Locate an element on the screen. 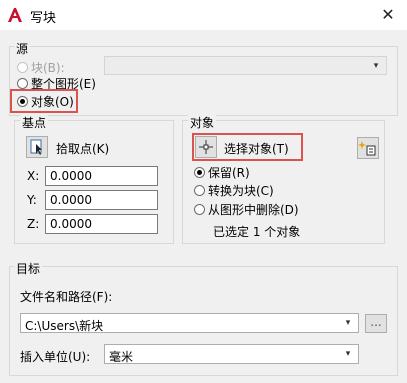 This screenshot has height=383, width=407. file-path-label: 文件名和路径(F): is located at coordinates (66, 297).